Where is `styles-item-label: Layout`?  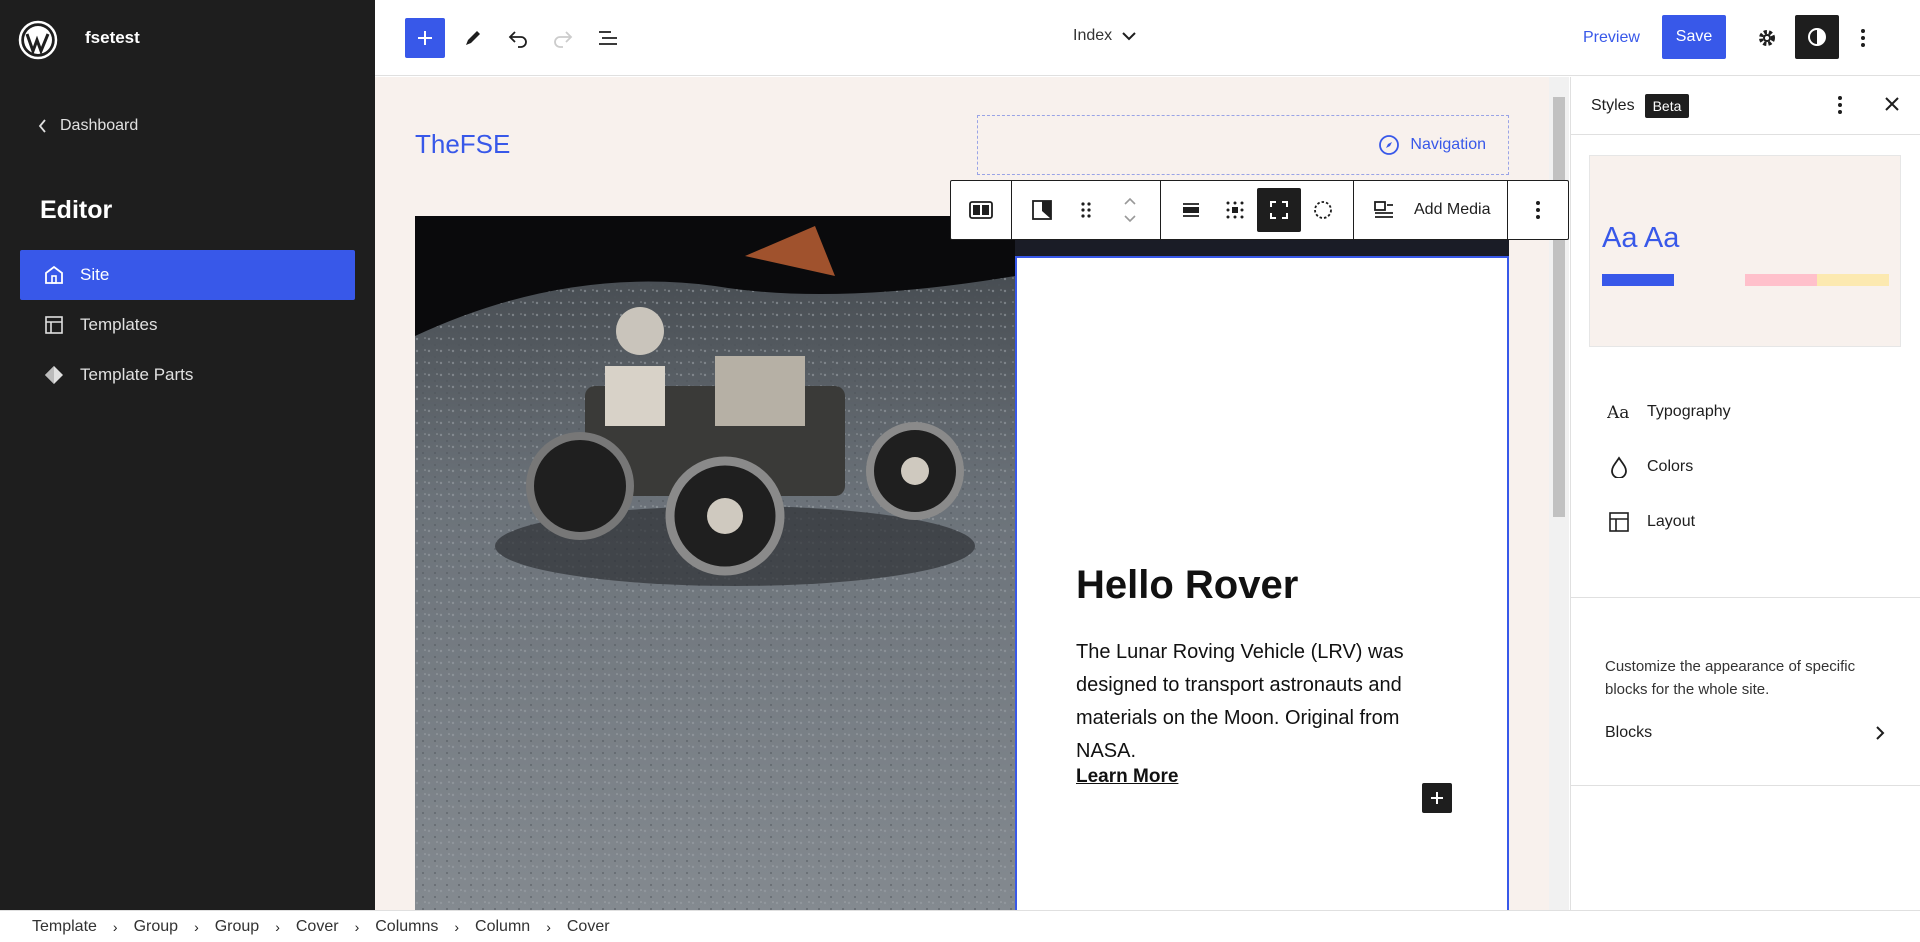
styles-item-label: Layout is located at coordinates (1671, 521).